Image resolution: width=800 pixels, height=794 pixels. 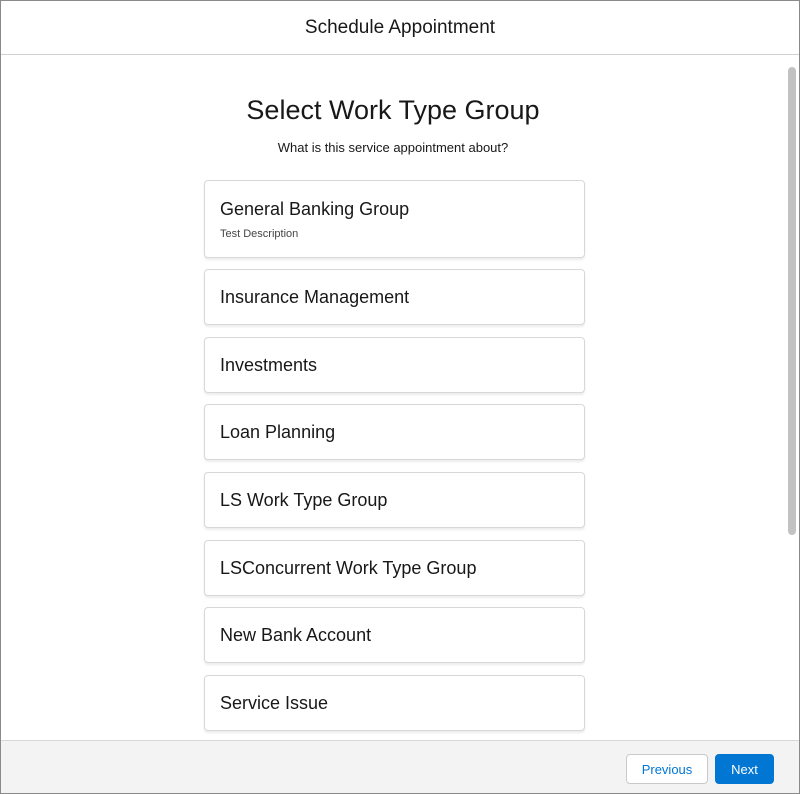 I want to click on group-card-loan-planning: Loan Planning, so click(x=394, y=432).